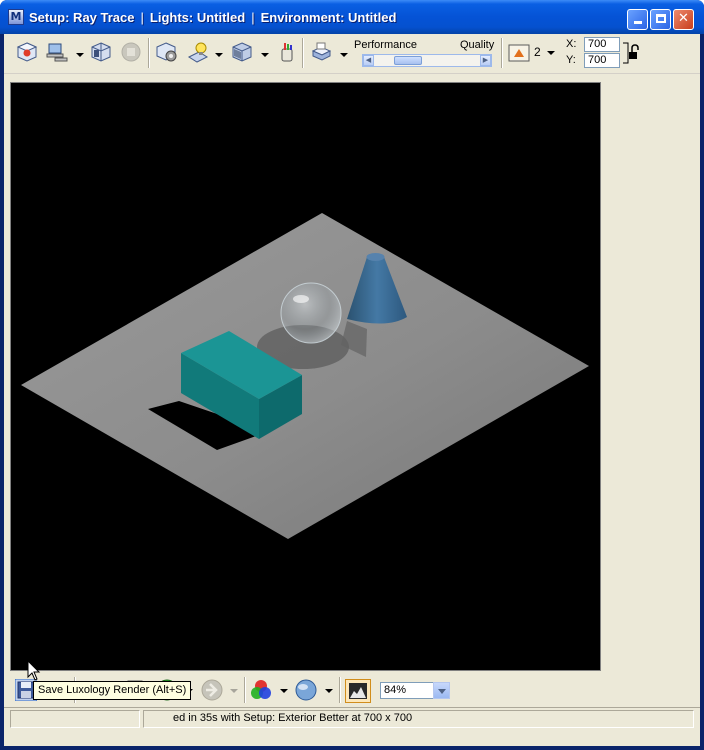 The image size is (704, 750). What do you see at coordinates (57, 52) in the screenshot?
I see `network-render-icon` at bounding box center [57, 52].